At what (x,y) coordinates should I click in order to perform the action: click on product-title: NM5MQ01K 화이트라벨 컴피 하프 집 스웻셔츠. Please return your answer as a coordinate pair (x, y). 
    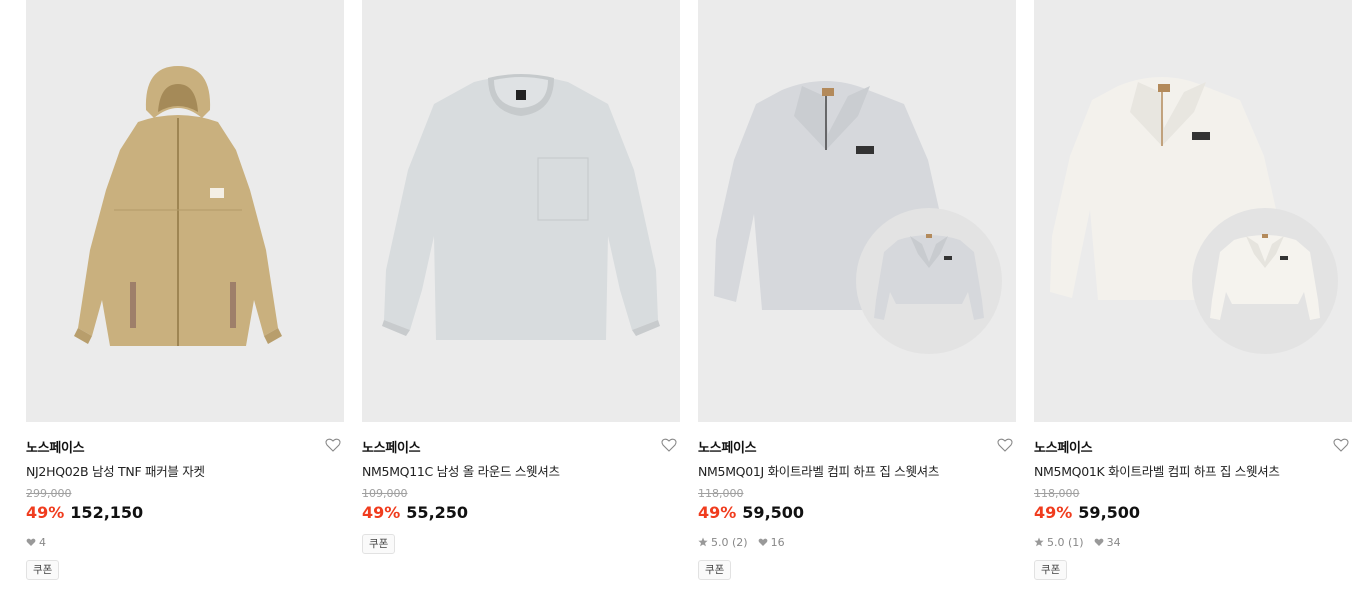
    Looking at the image, I should click on (1157, 470).